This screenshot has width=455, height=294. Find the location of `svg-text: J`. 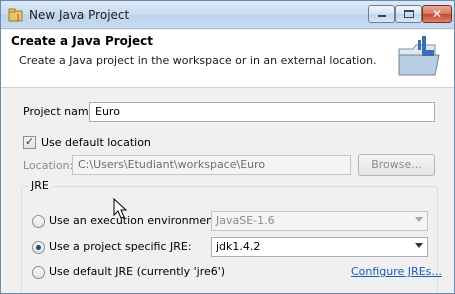

svg-text: J is located at coordinates (17, 17).